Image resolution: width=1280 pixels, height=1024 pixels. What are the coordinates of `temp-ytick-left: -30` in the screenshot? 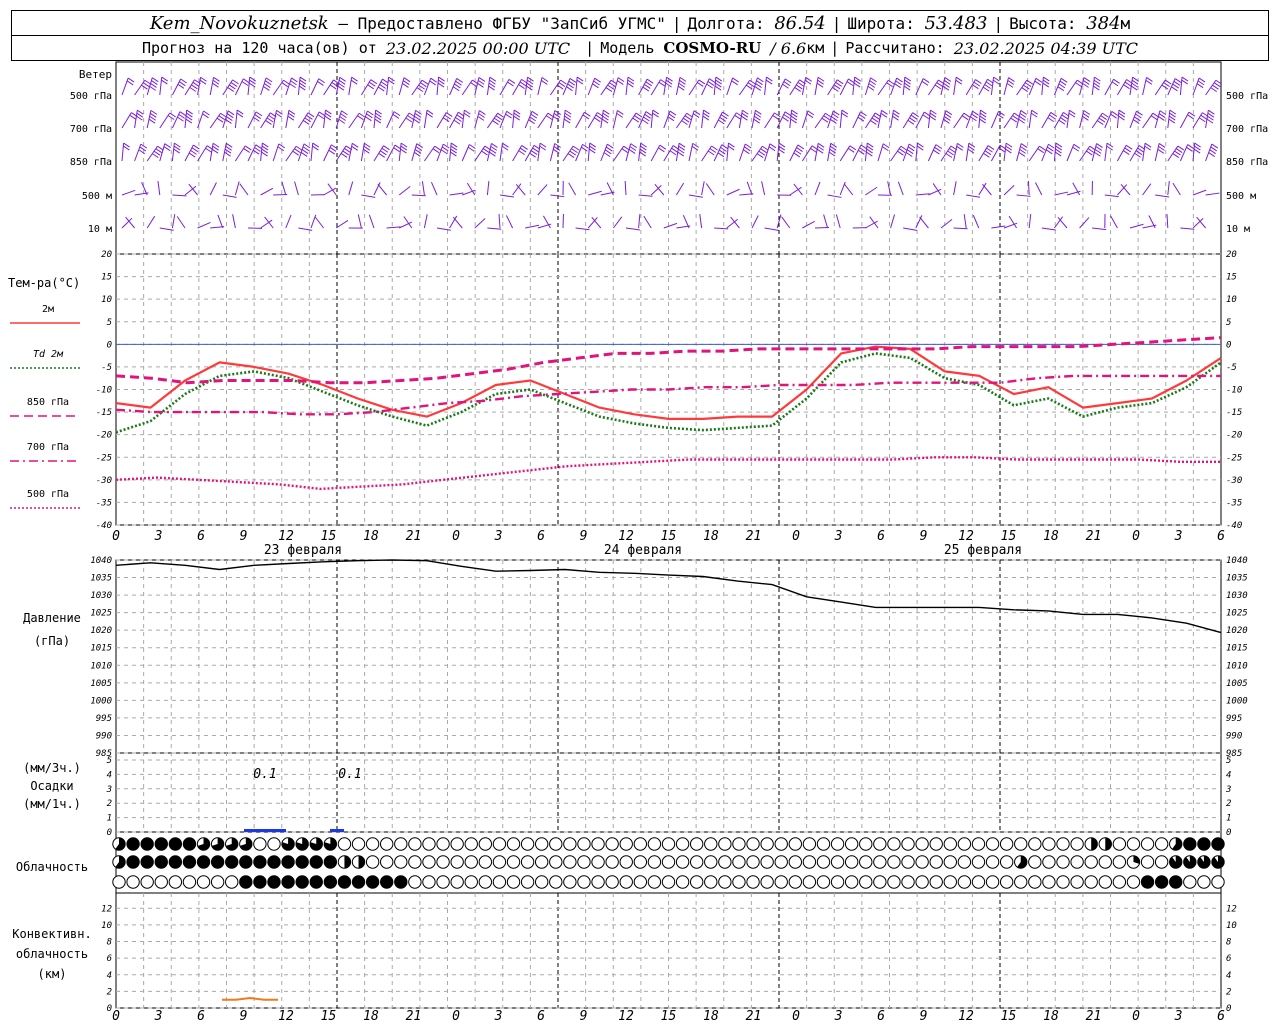 It's located at (104, 481).